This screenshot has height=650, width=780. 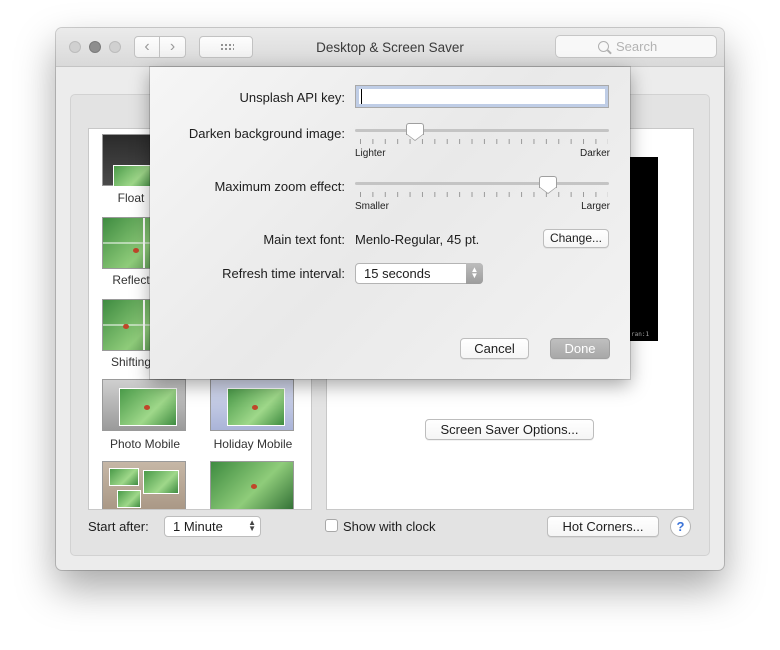 What do you see at coordinates (144, 485) in the screenshot?
I see `screen-saver-thumbnail-vintage-prints` at bounding box center [144, 485].